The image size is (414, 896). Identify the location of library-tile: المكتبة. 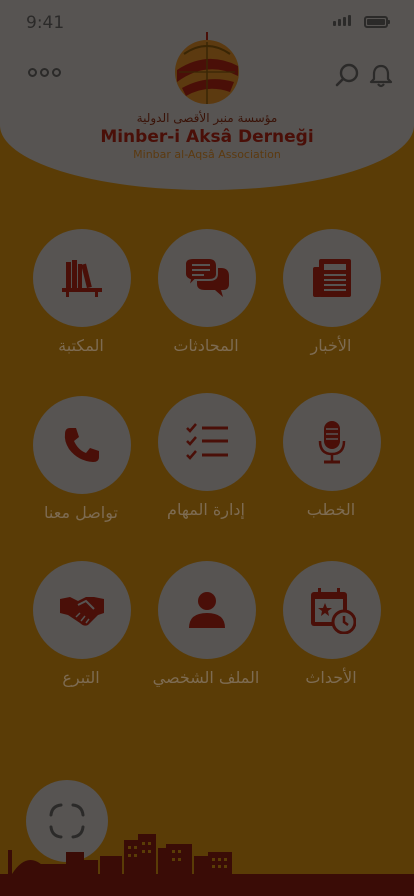
(81, 299).